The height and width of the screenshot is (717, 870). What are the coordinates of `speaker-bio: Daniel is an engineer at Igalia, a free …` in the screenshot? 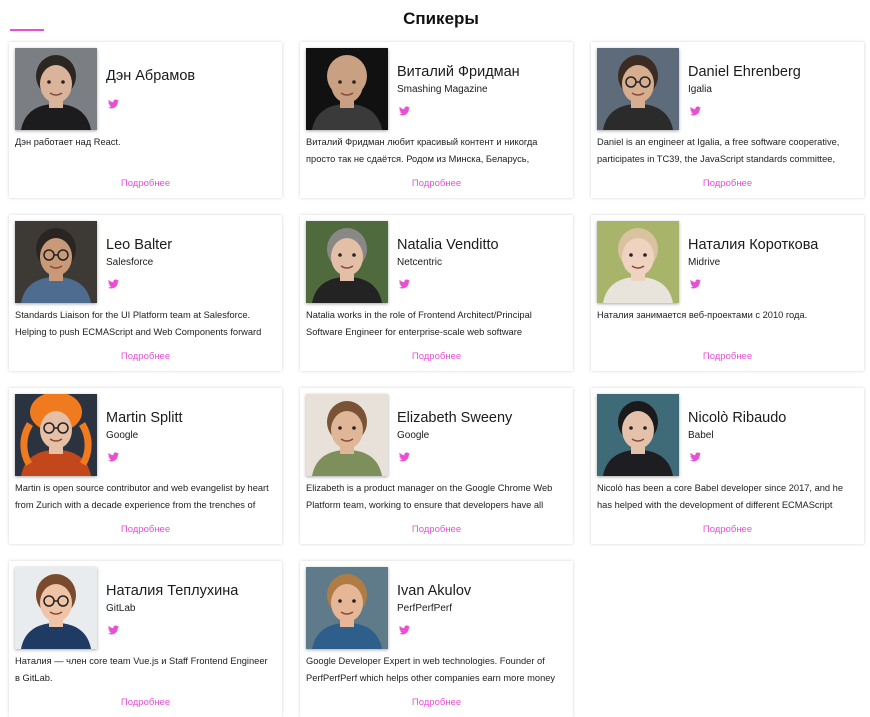 It's located at (718, 150).